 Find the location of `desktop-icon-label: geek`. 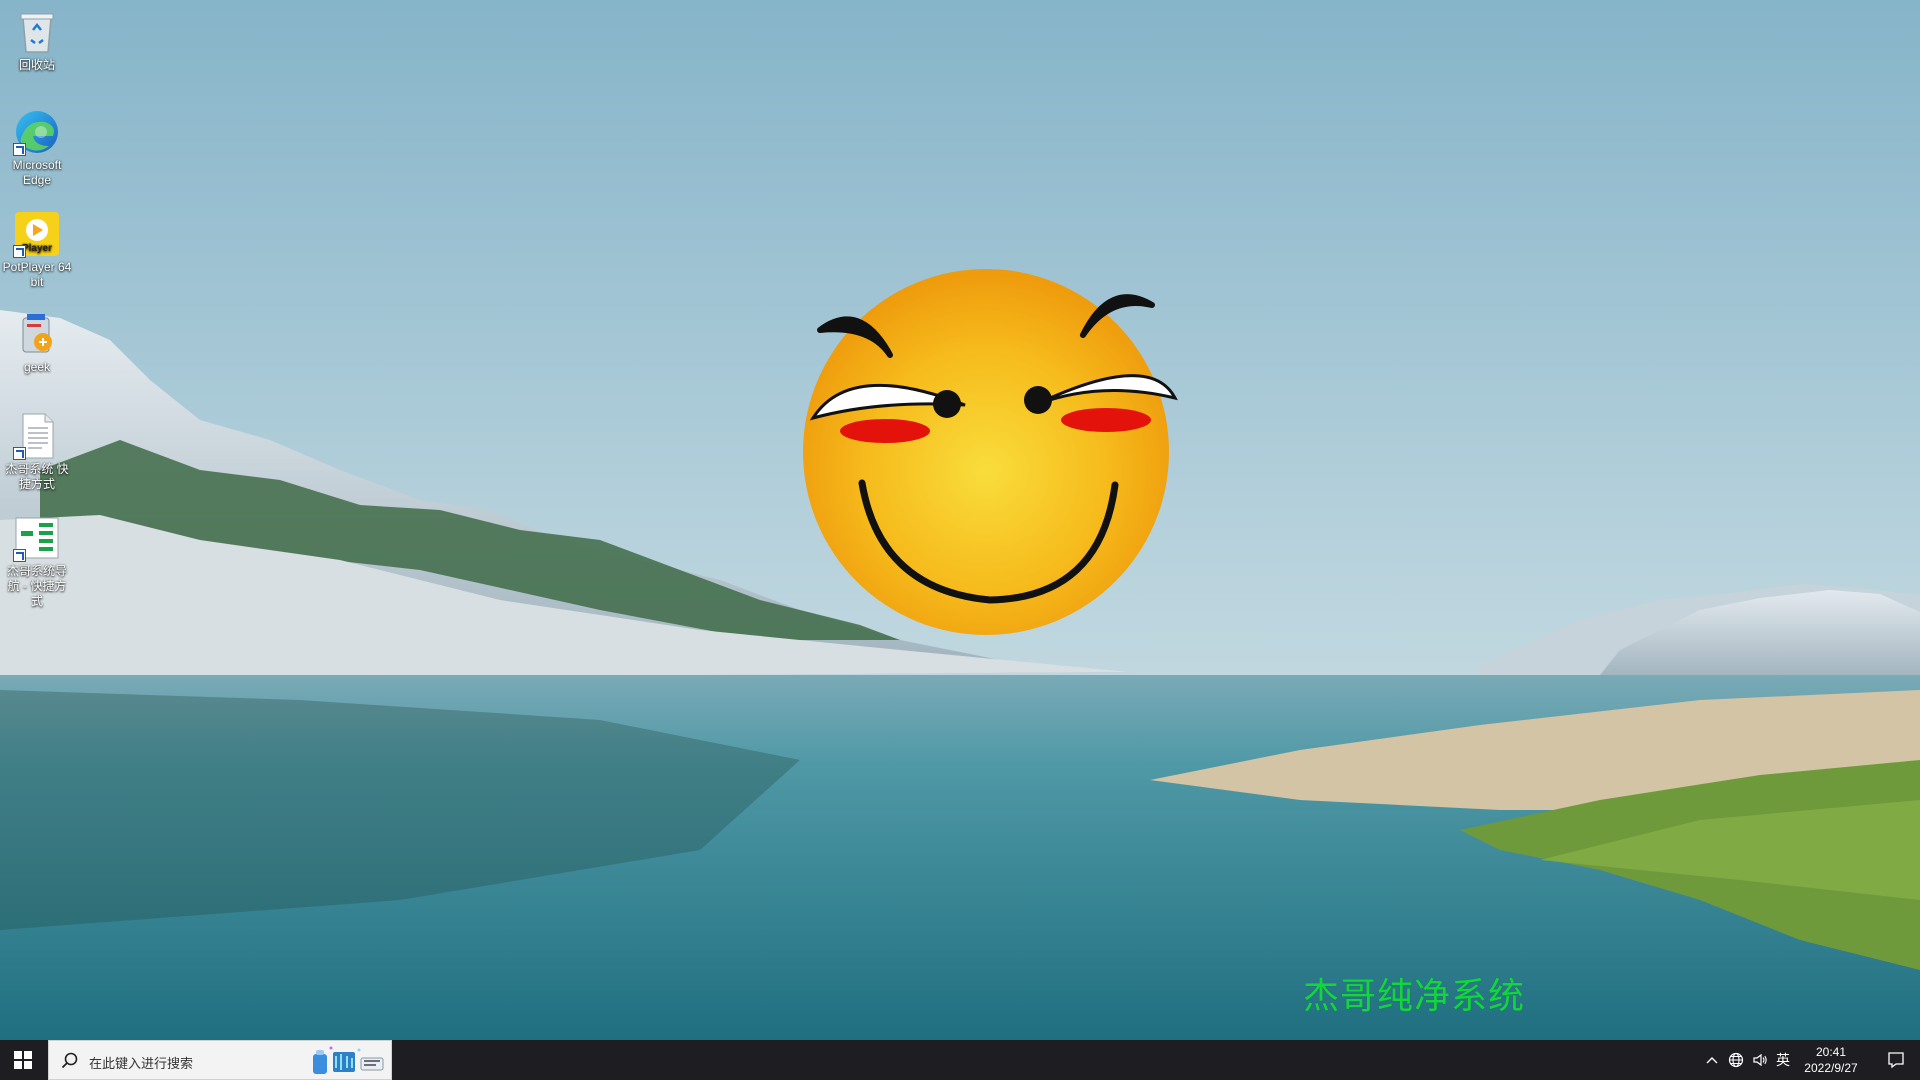

desktop-icon-label: geek is located at coordinates (37, 367).